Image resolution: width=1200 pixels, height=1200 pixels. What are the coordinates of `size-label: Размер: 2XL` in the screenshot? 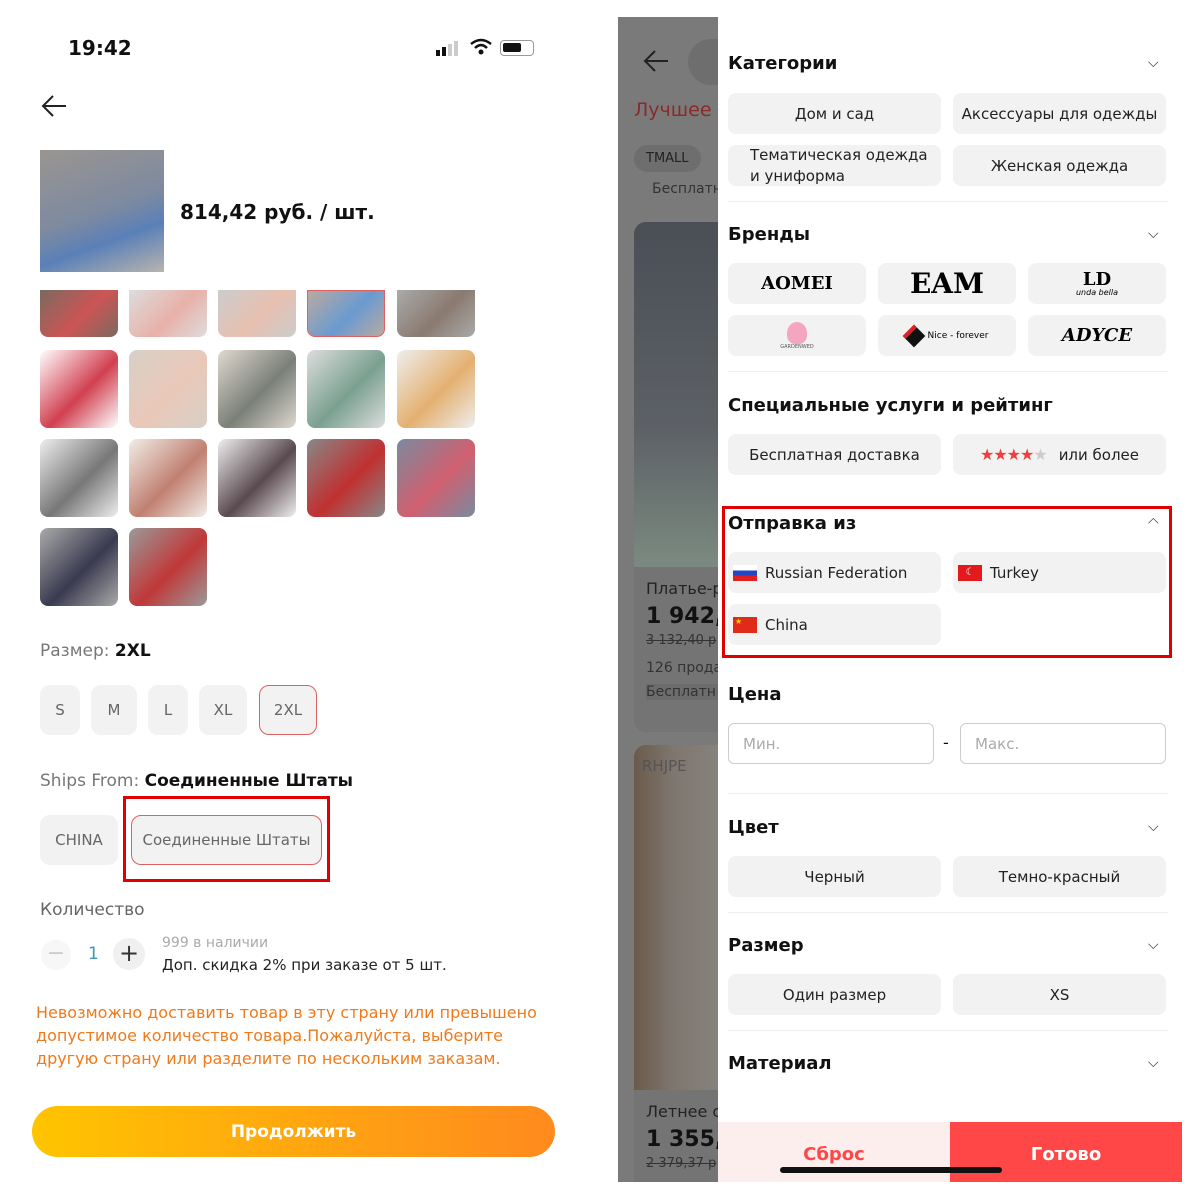 It's located at (95, 651).